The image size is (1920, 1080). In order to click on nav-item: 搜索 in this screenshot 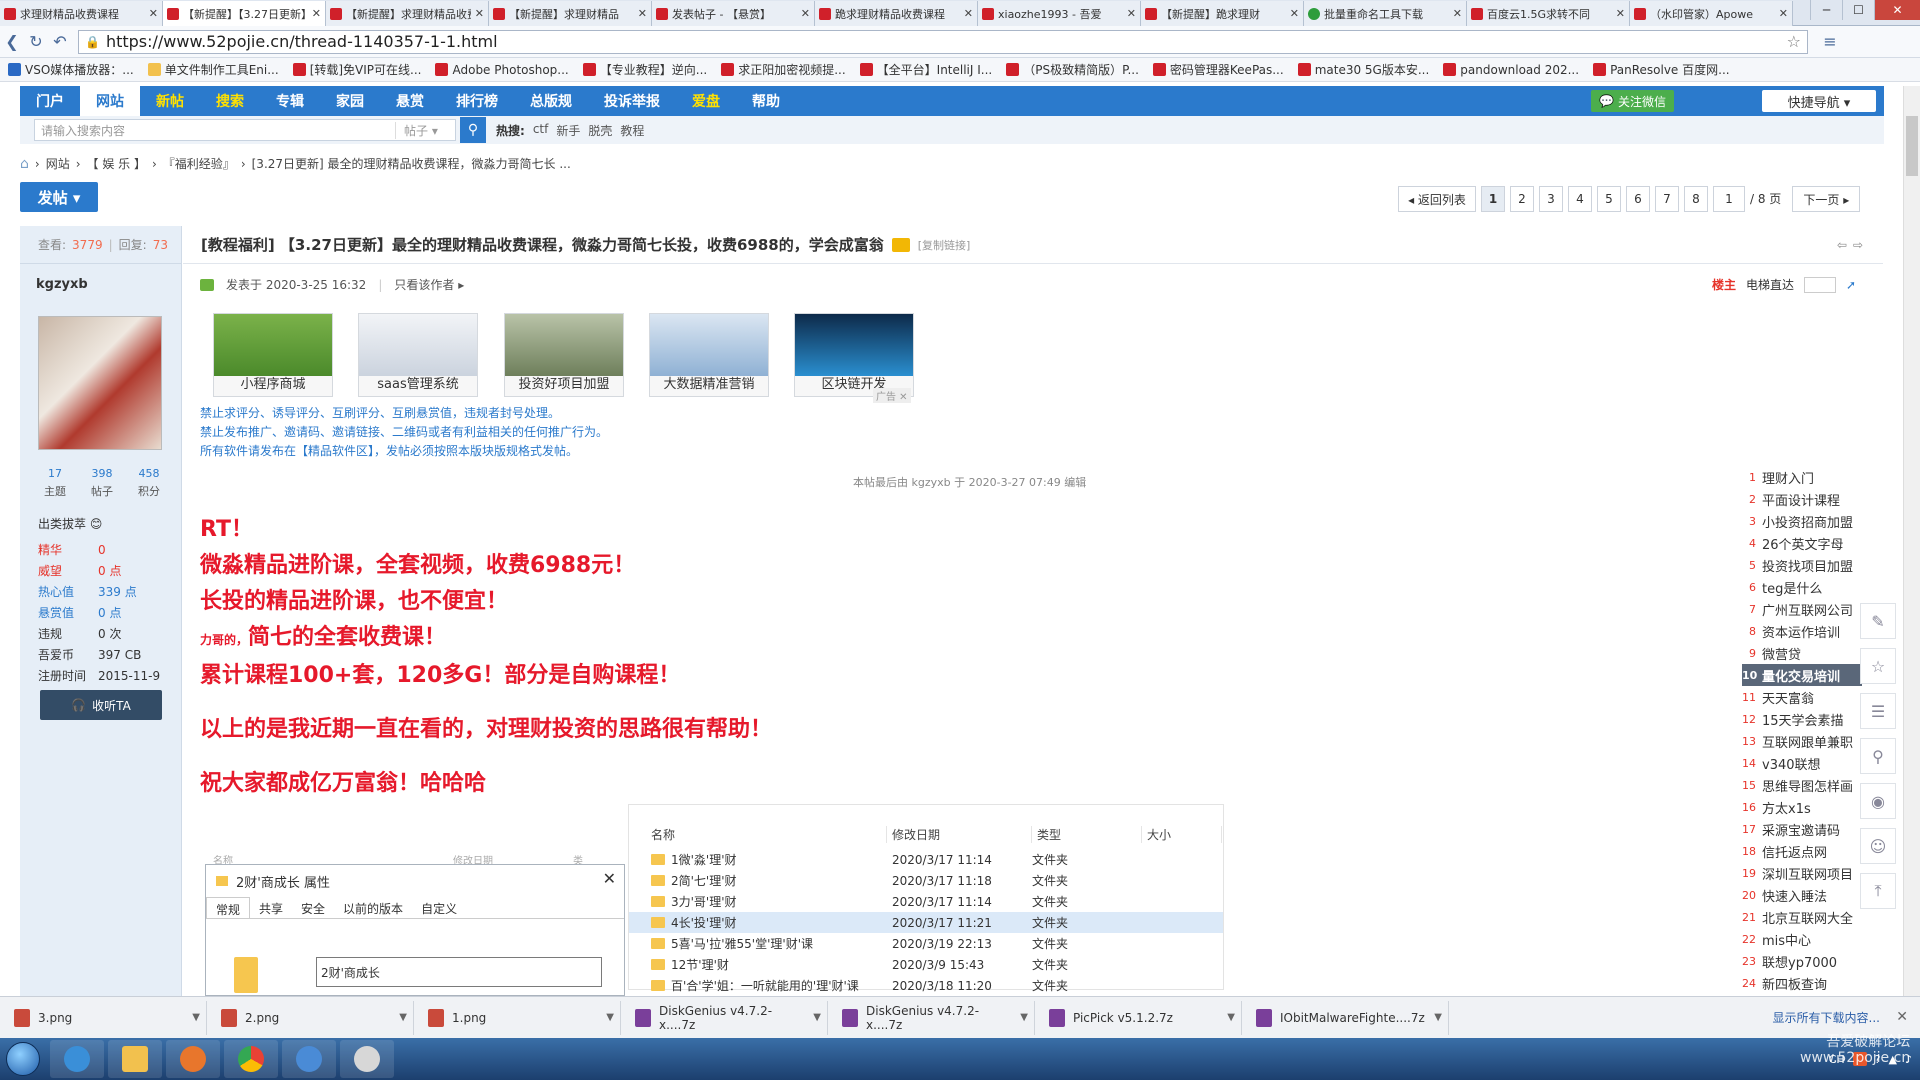, I will do `click(230, 101)`.